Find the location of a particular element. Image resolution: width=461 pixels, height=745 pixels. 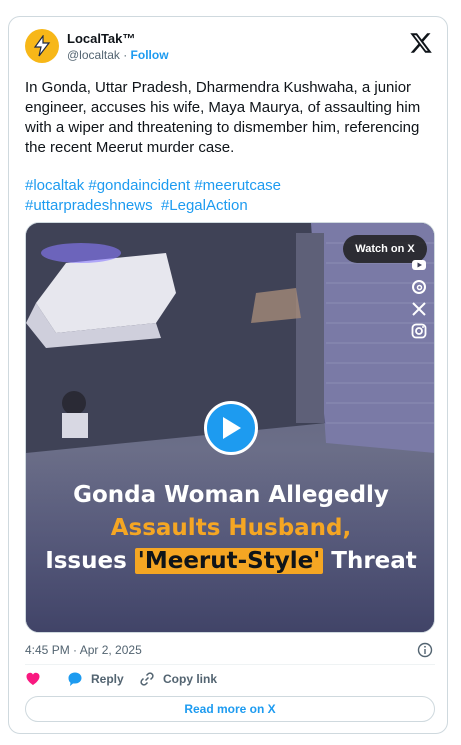

hashtag-line-2: #uttarpradeshnews #LegalAction is located at coordinates (230, 206).